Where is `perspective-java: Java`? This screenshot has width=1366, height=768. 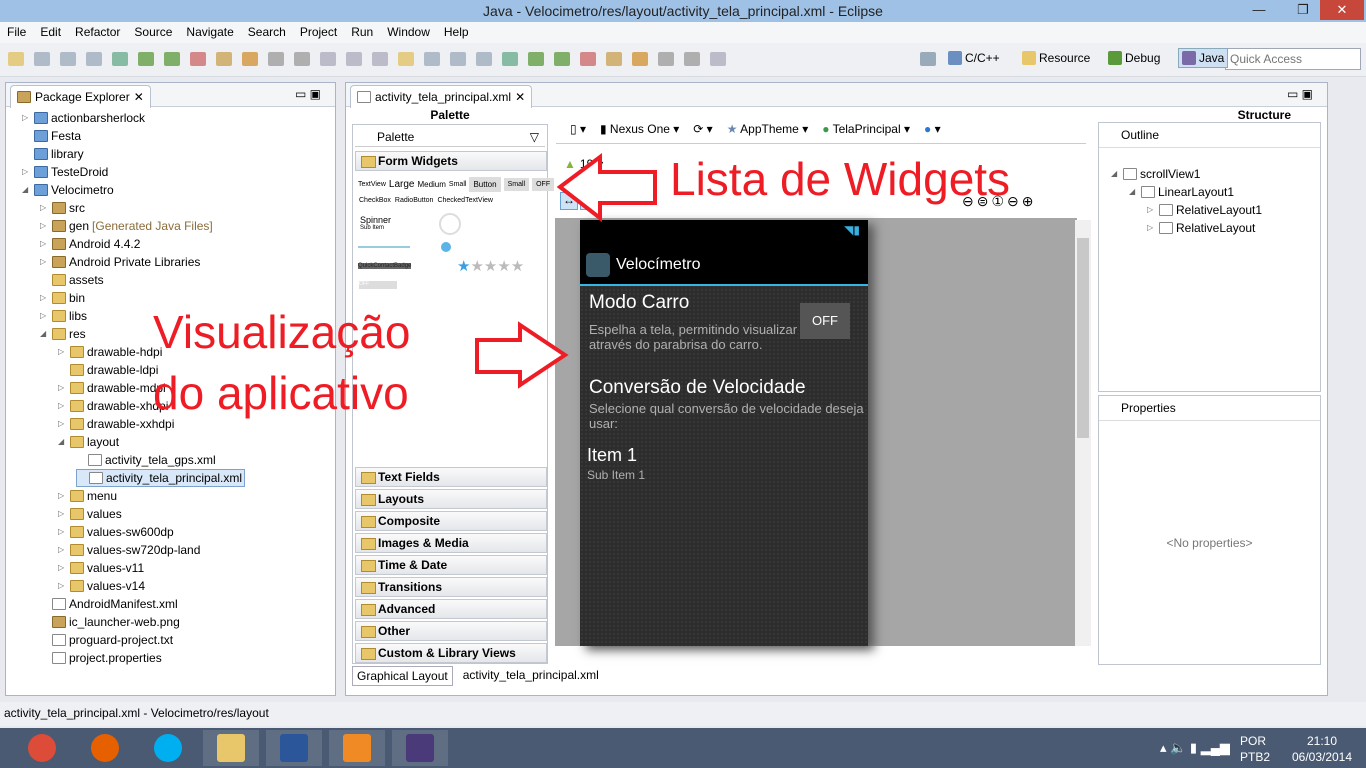
perspective-java: Java is located at coordinates (1203, 58).